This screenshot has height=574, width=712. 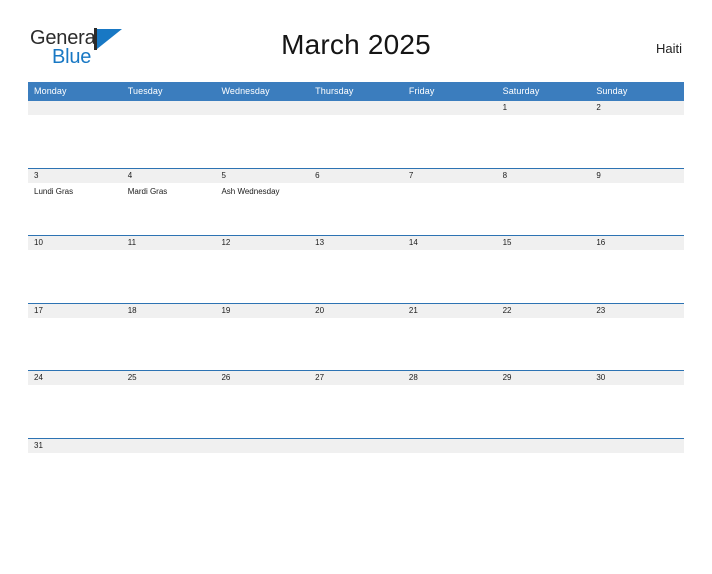 What do you see at coordinates (544, 243) in the screenshot?
I see `day-number: 15` at bounding box center [544, 243].